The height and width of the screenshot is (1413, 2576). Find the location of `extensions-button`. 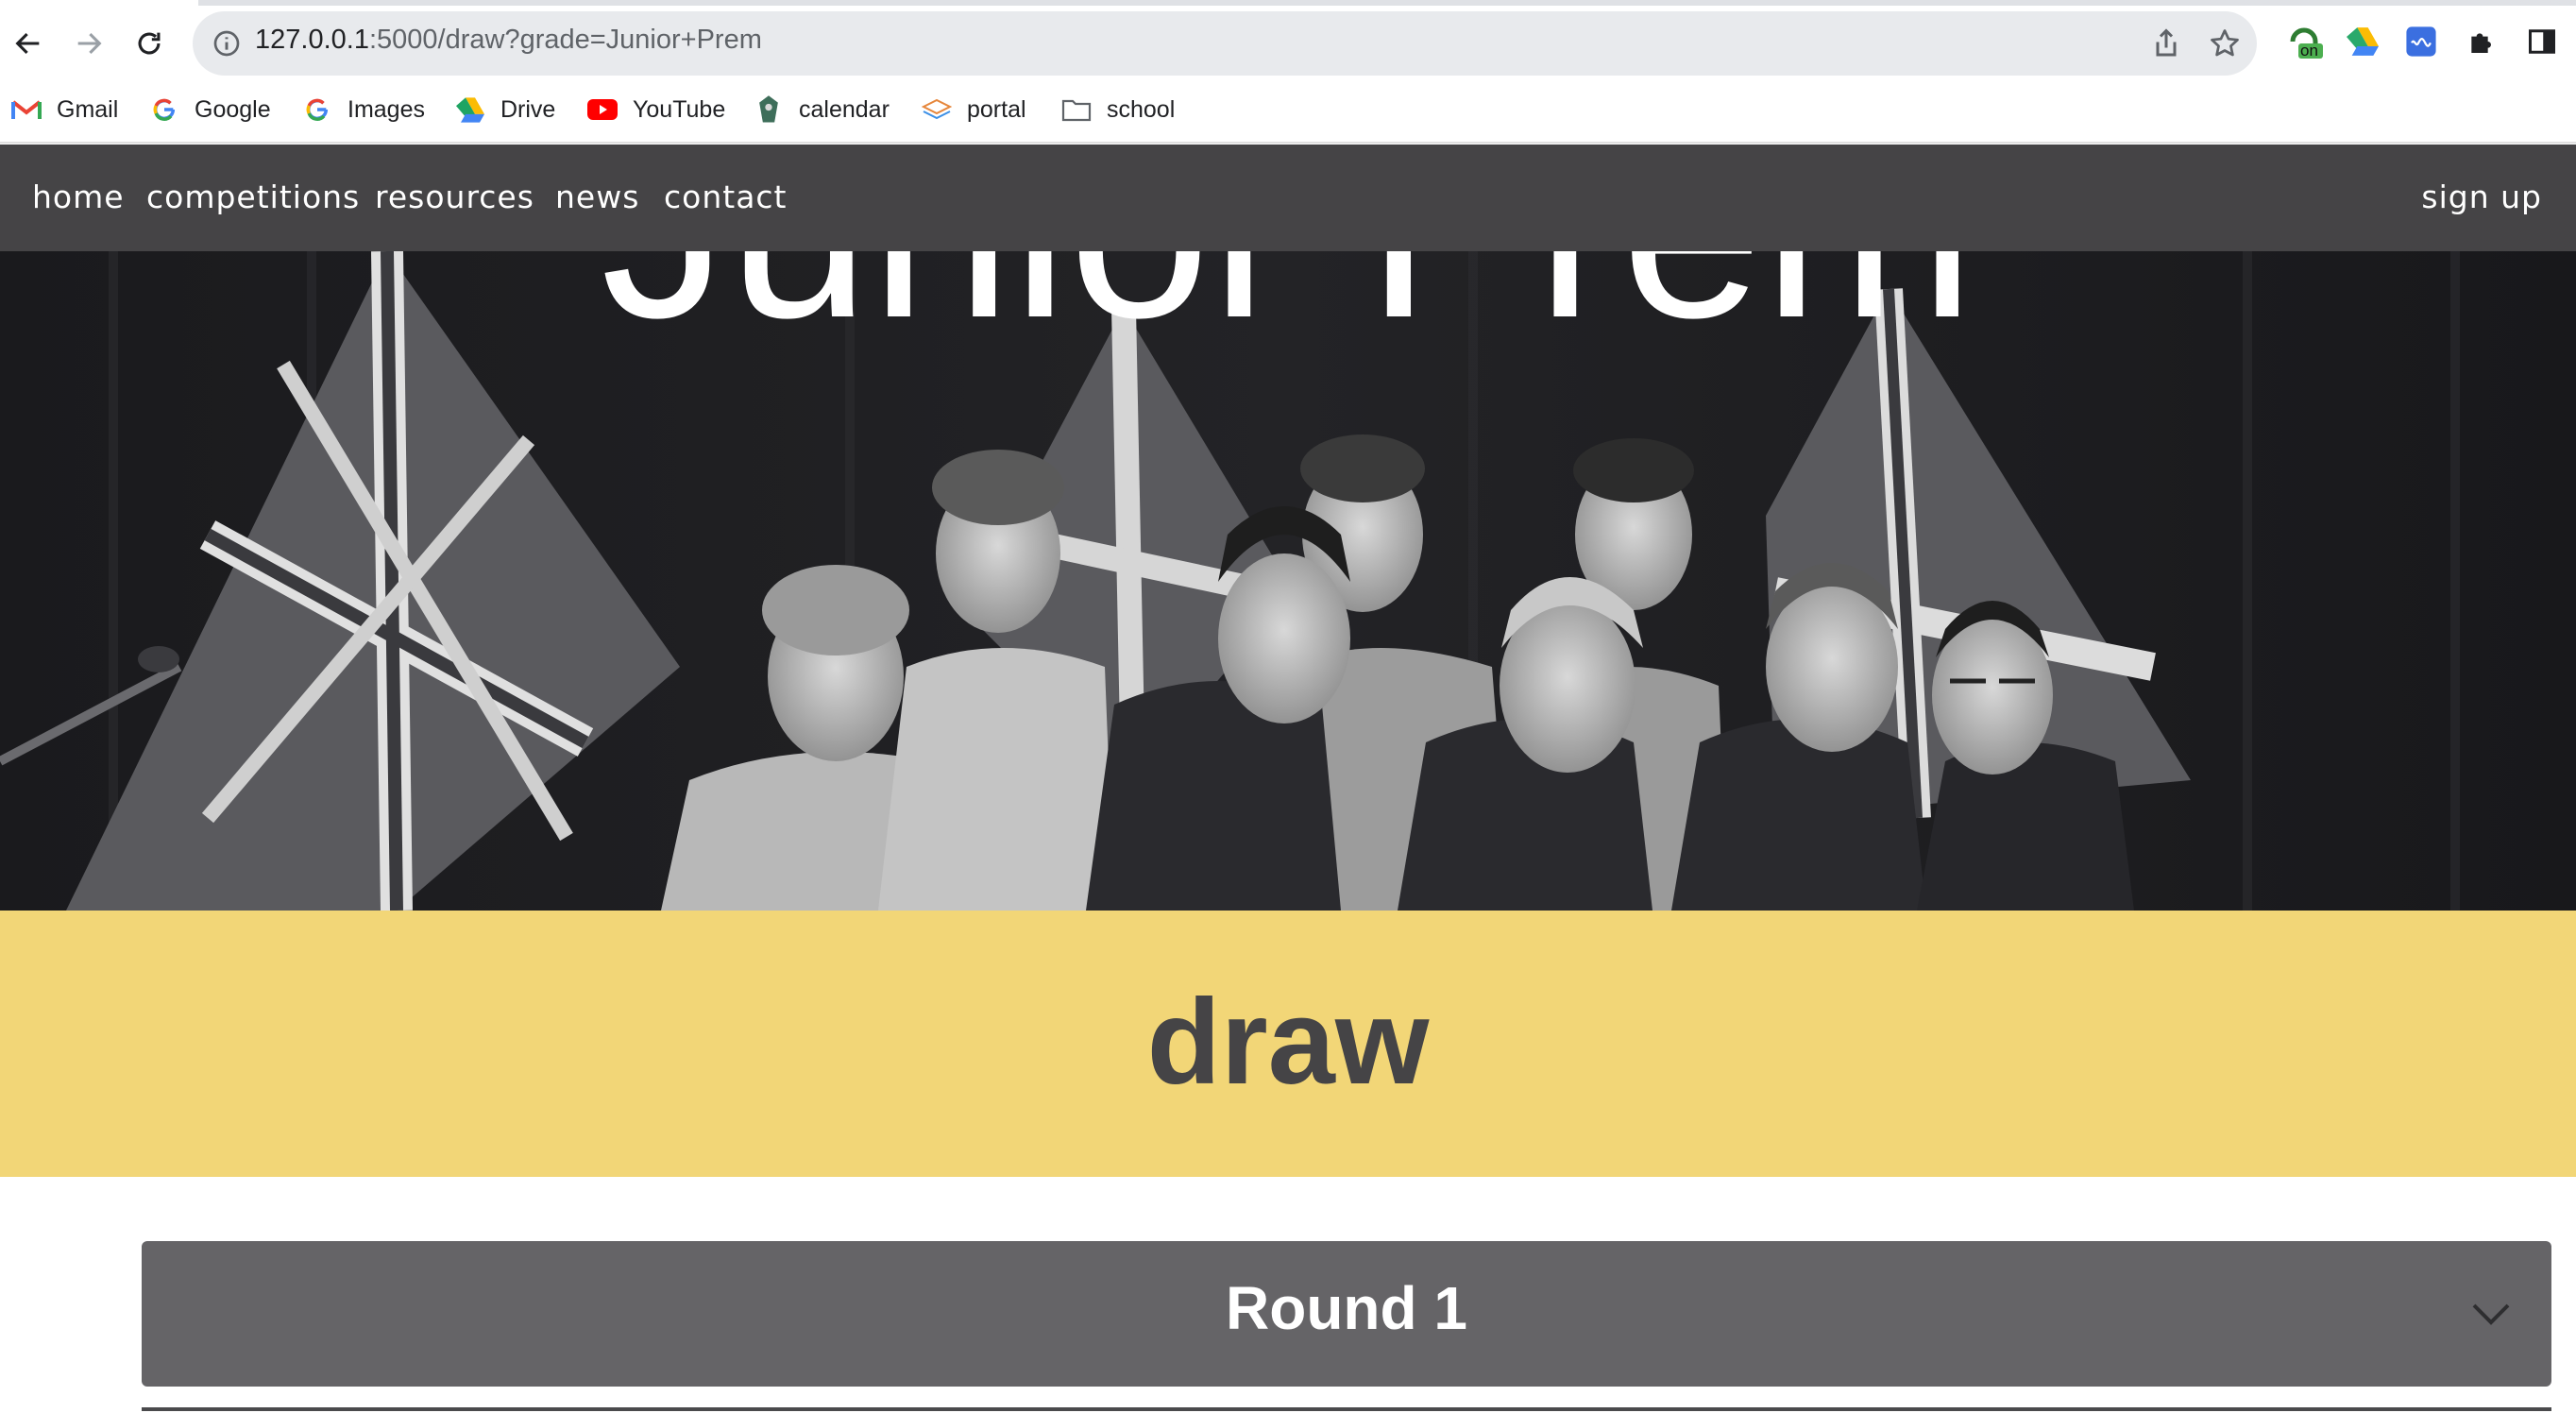

extensions-button is located at coordinates (2481, 41).